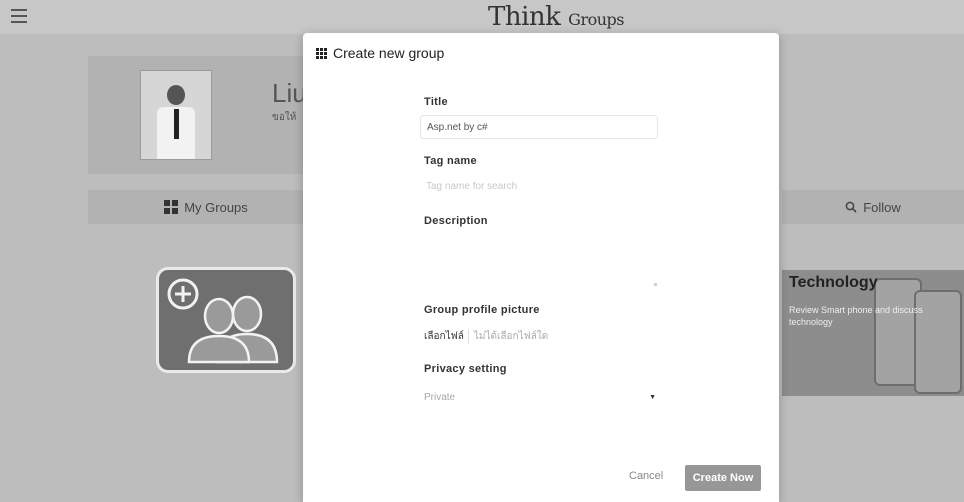  I want to click on choose-file-button: เลือกไฟล์, so click(444, 336).